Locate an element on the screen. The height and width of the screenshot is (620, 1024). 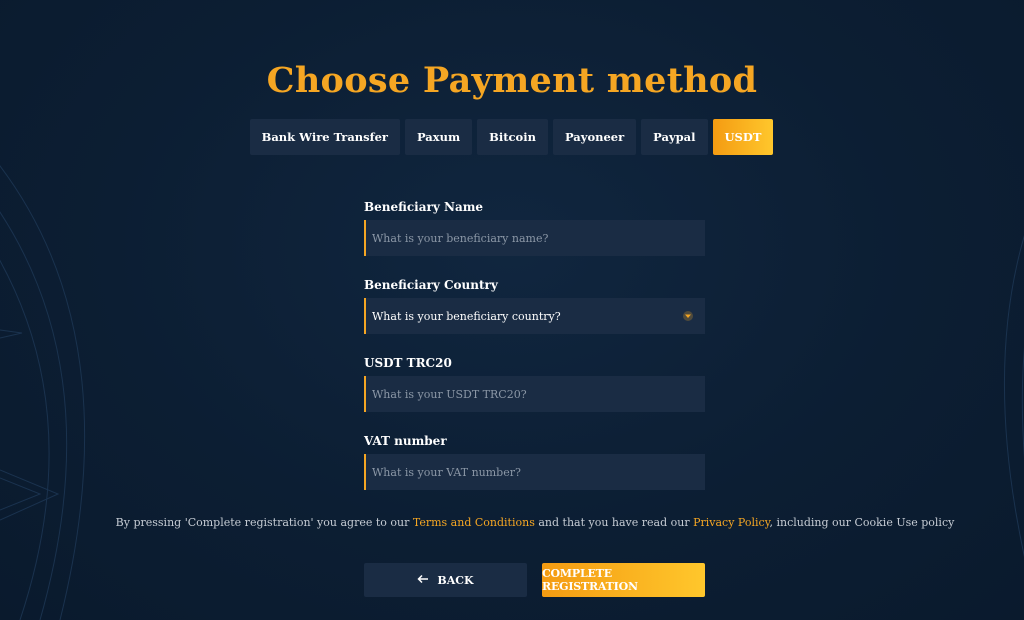
tab-paxum: Paxum is located at coordinates (438, 137).